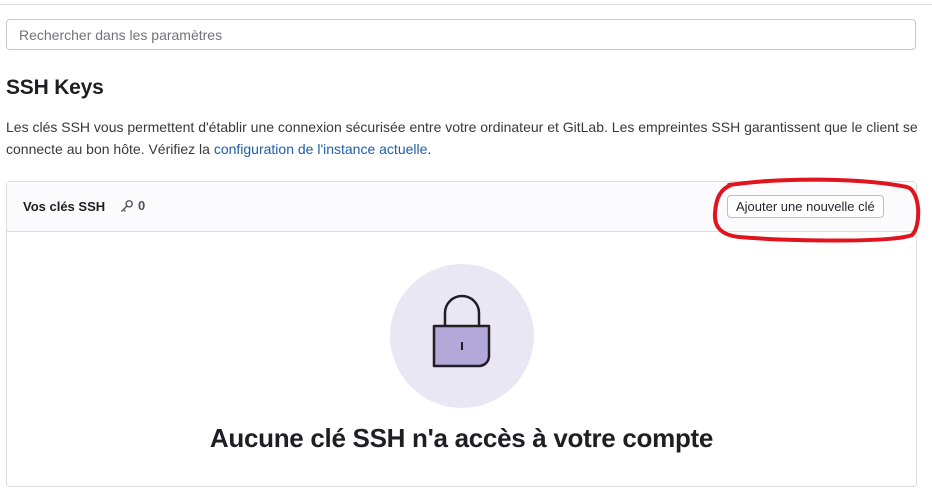 This screenshot has width=932, height=501. I want to click on lock-icon, so click(461, 331).